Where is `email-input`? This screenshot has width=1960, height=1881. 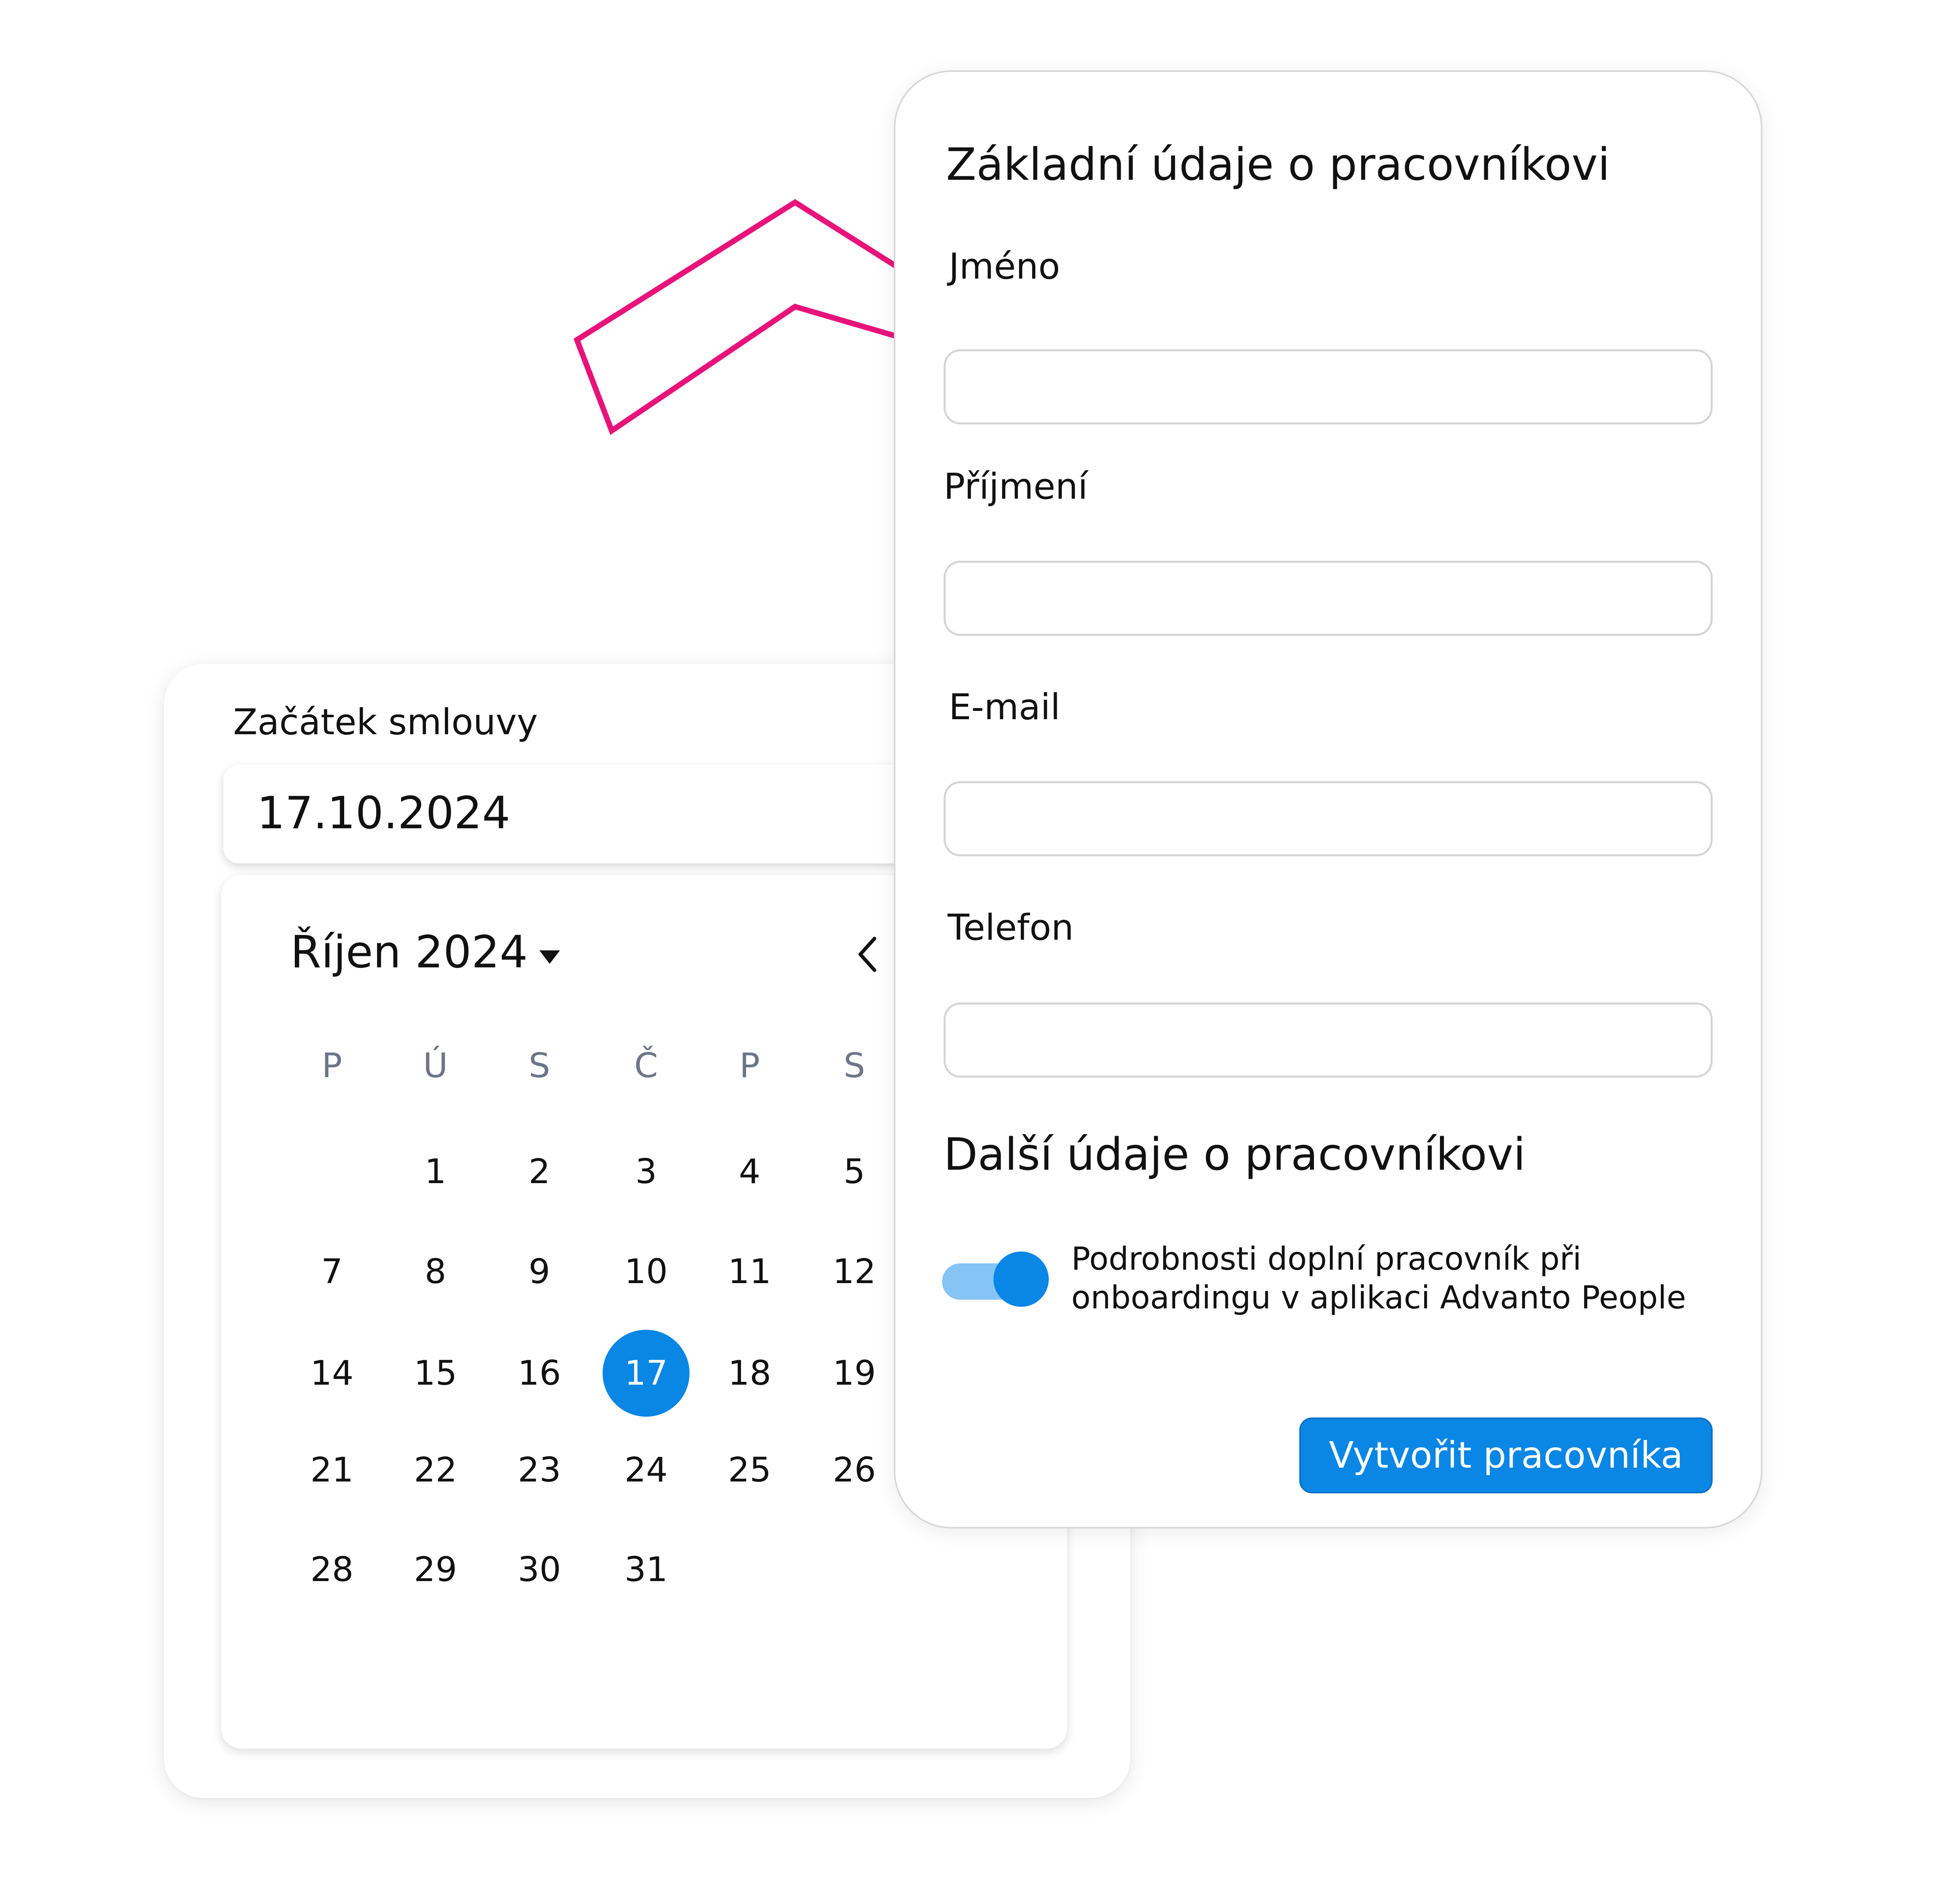
email-input is located at coordinates (1328, 818).